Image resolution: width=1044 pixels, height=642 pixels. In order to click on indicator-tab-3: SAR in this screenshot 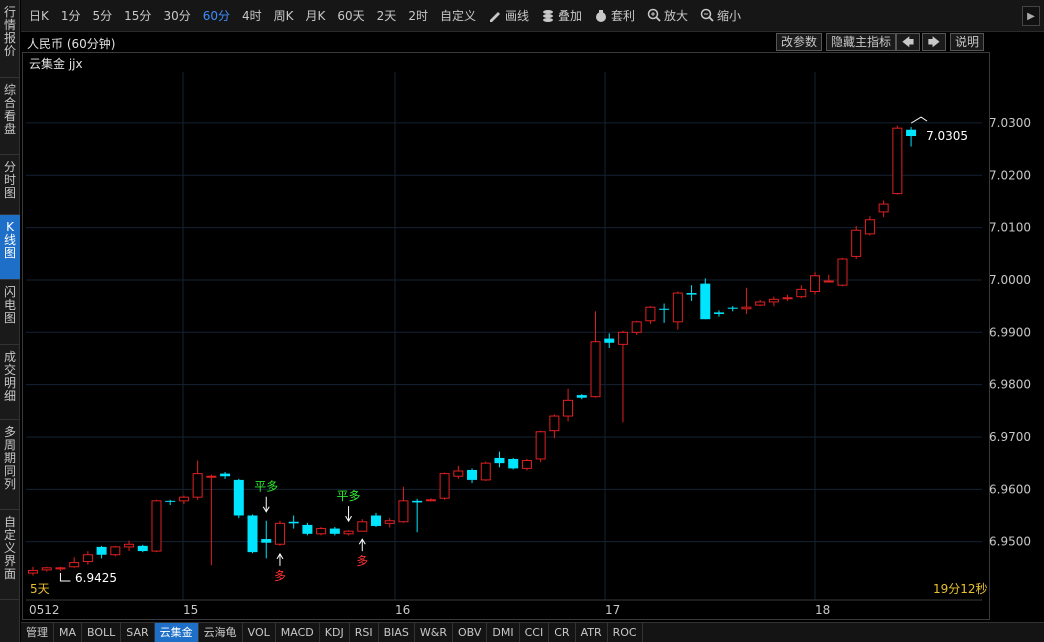, I will do `click(138, 632)`.